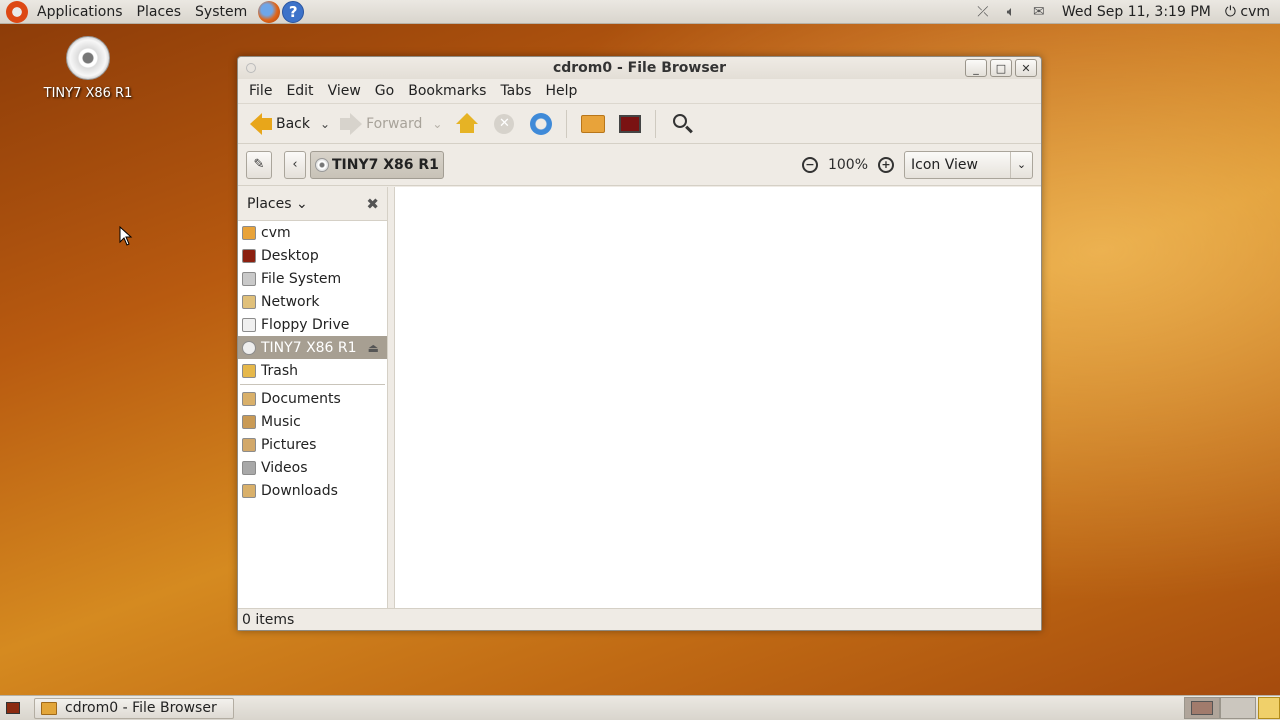 The width and height of the screenshot is (1280, 720). Describe the element at coordinates (249, 490) in the screenshot. I see `downloads-folder-icon` at that location.